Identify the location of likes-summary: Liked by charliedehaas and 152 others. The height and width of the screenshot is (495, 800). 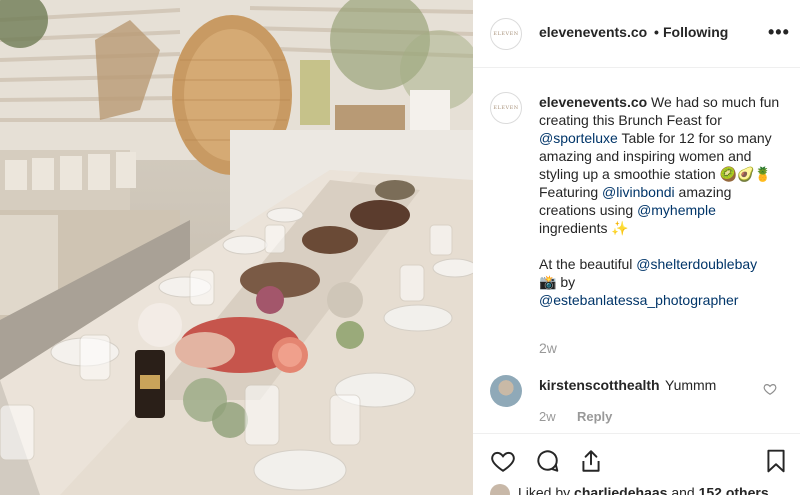
(629, 489).